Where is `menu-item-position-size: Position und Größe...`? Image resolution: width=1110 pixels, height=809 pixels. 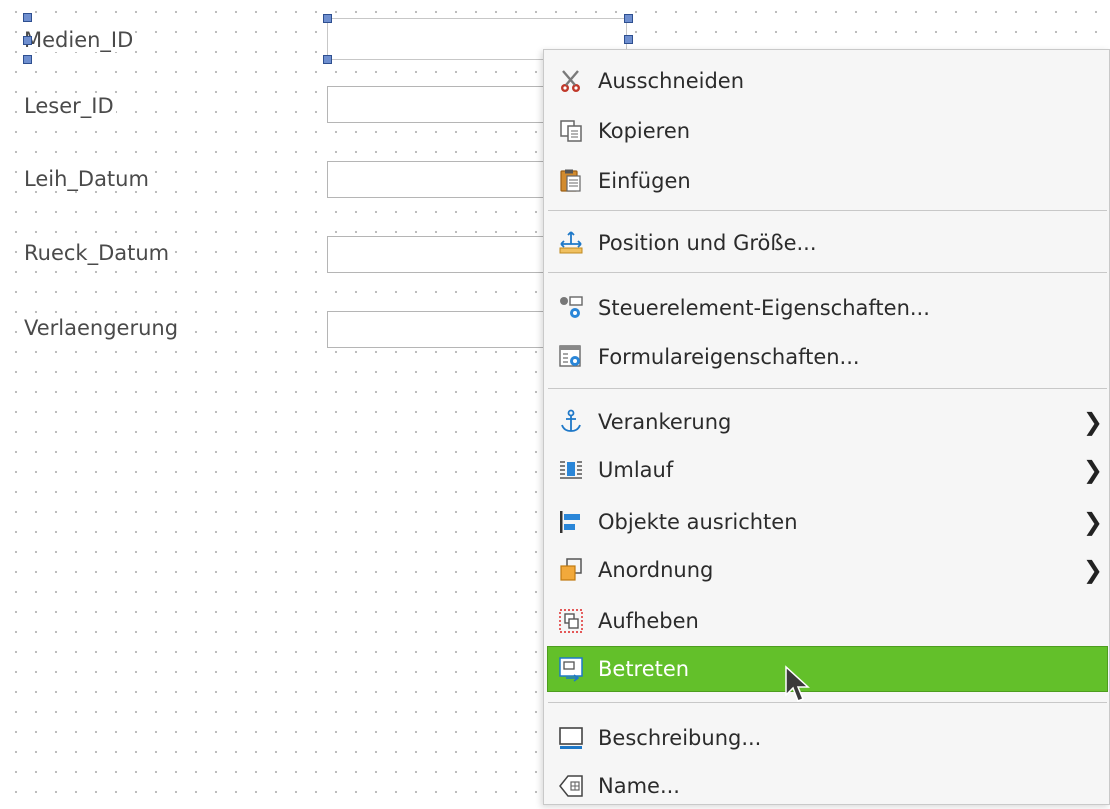
menu-item-position-size: Position und Größe... is located at coordinates (828, 243).